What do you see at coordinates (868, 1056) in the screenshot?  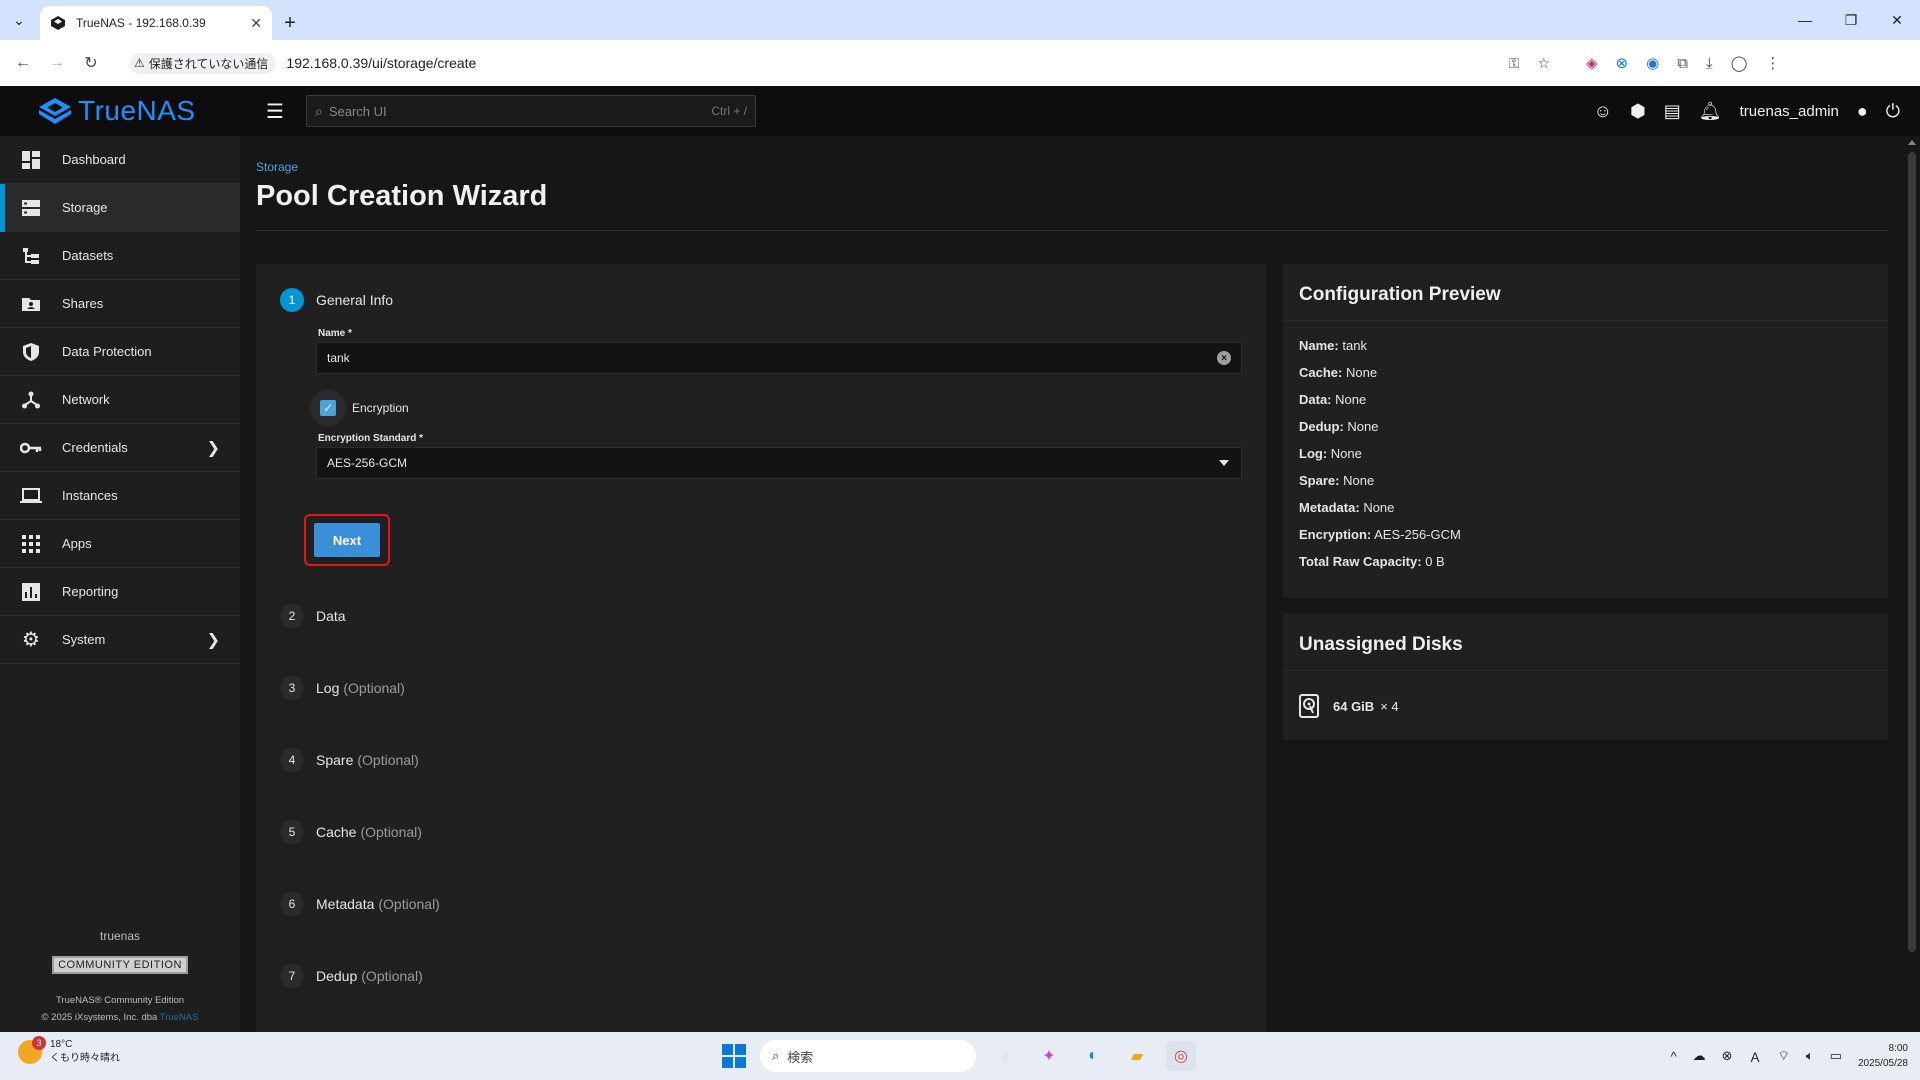 I see `taskbar-search: ⌕ 検索` at bounding box center [868, 1056].